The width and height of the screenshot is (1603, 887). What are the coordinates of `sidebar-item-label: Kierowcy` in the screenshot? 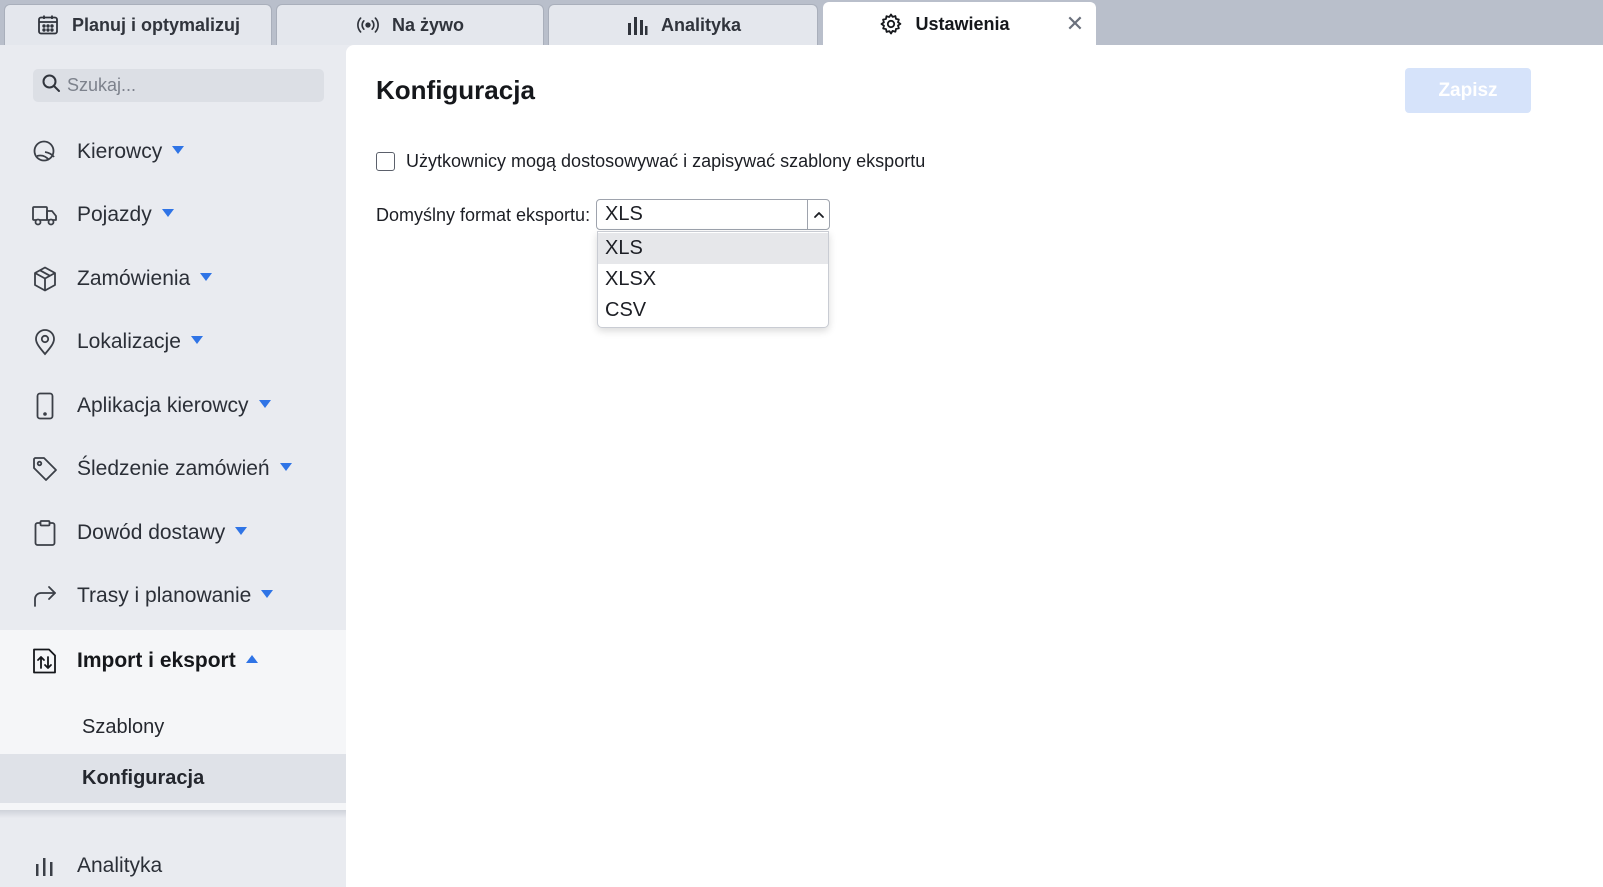 It's located at (120, 151).